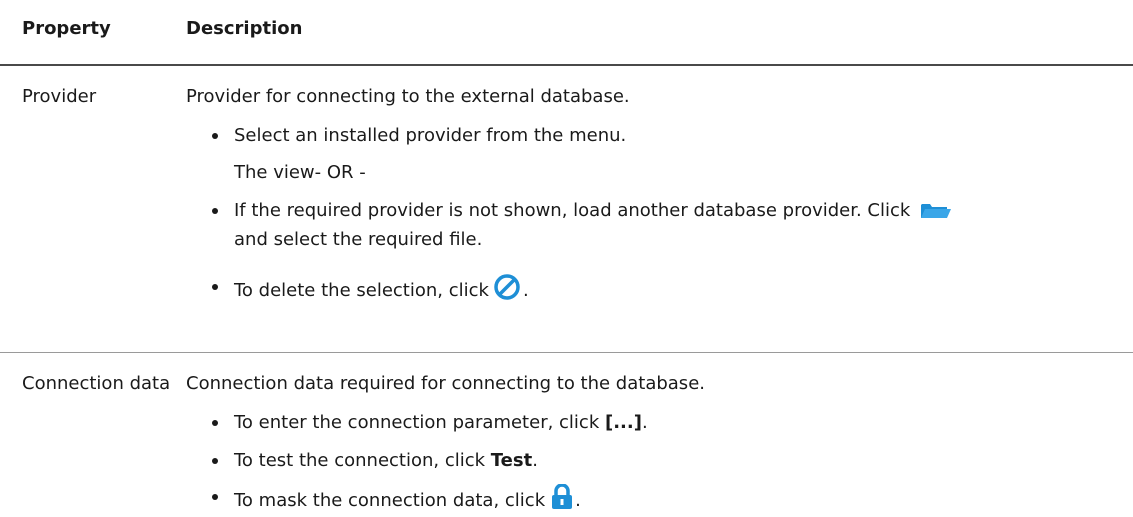 This screenshot has height=517, width=1133. I want to click on list-item-text: To test the connection, click, so click(362, 460).